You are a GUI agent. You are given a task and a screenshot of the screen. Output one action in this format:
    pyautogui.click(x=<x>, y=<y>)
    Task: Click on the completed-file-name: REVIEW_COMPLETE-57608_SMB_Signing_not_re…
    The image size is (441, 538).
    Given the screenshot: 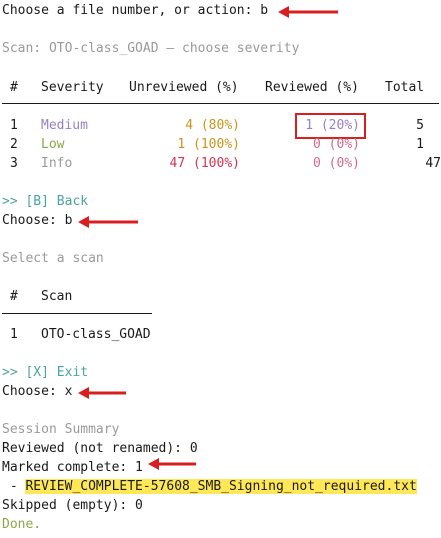 What is the action you would take?
    pyautogui.click(x=221, y=486)
    